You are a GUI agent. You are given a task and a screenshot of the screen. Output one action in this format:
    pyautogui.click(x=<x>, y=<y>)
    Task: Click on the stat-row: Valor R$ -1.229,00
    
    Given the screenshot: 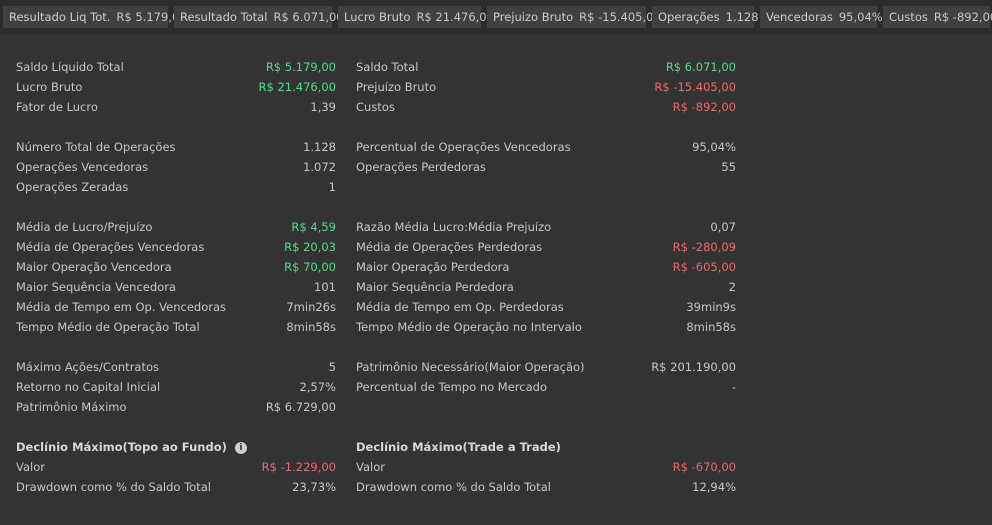 What is the action you would take?
    pyautogui.click(x=176, y=467)
    